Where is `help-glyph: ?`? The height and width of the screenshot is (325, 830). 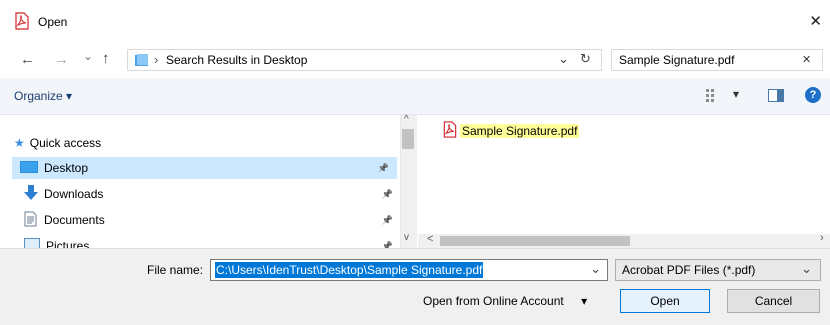 help-glyph: ? is located at coordinates (813, 95).